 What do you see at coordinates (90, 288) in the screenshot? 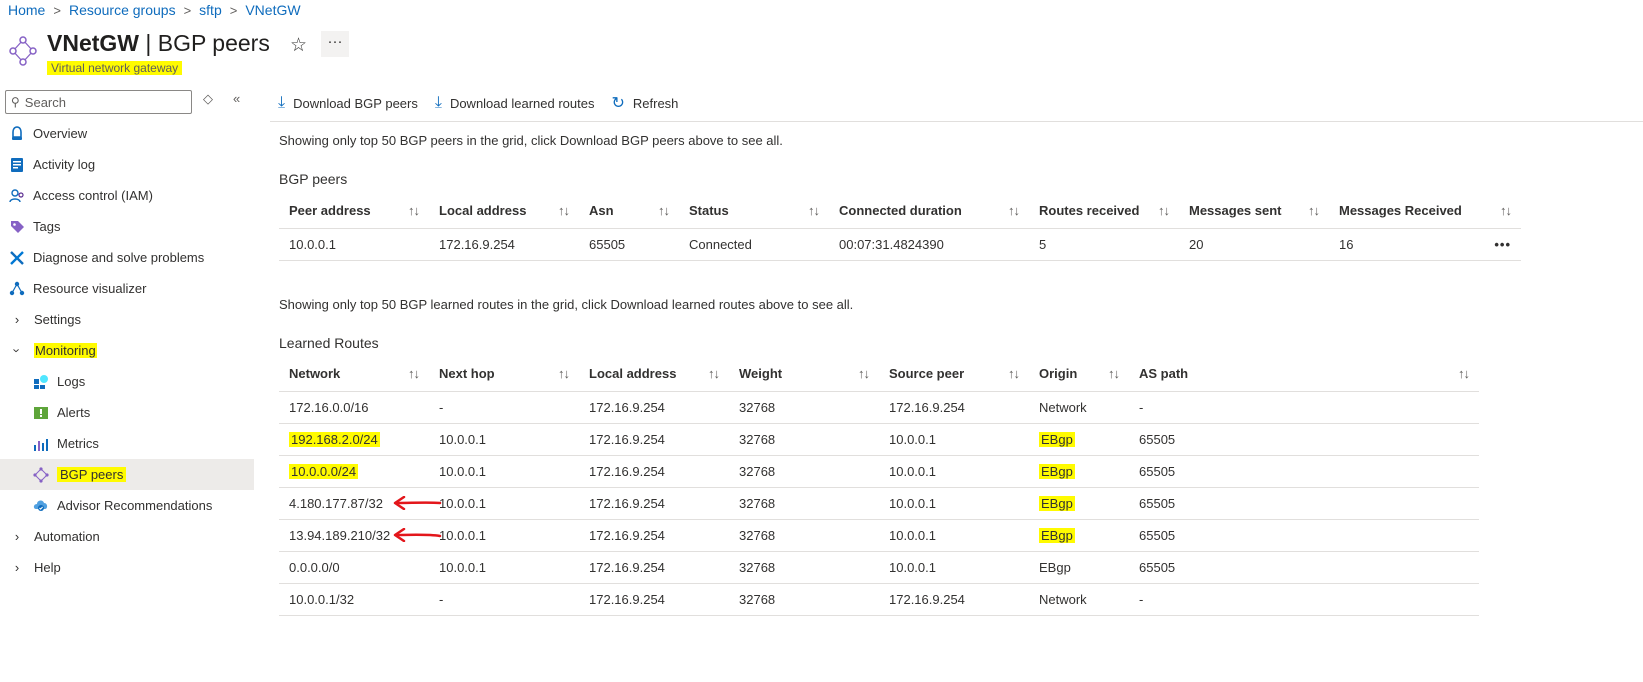
I see `sidebar-item-label: Resource visualizer` at bounding box center [90, 288].